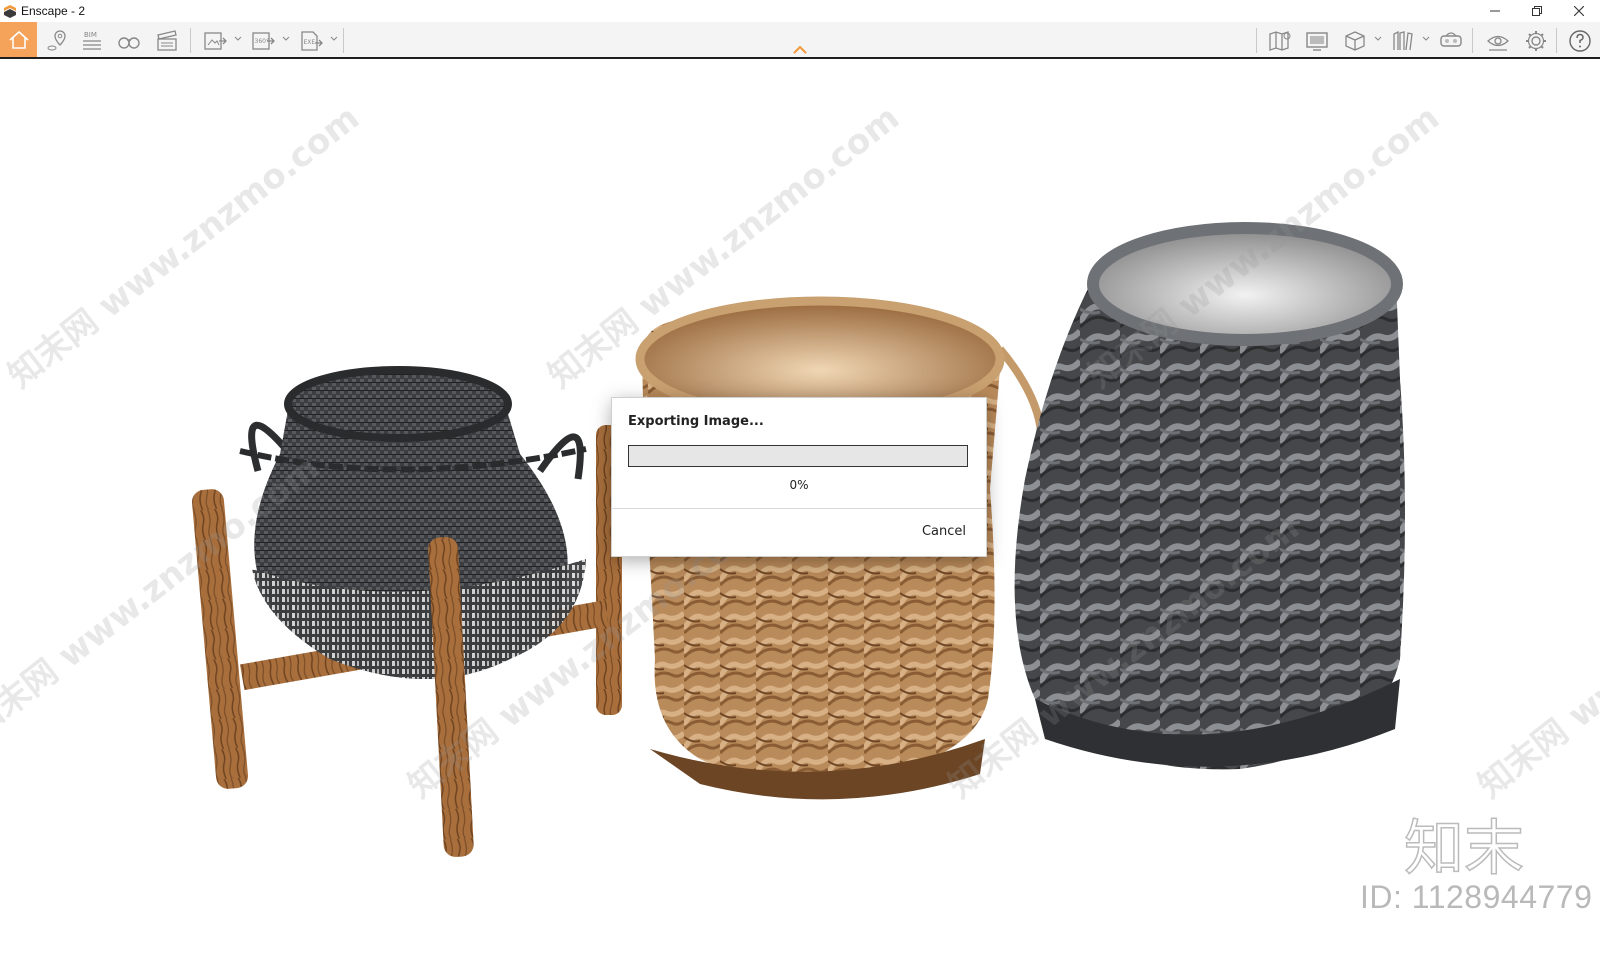 The width and height of the screenshot is (1600, 955). I want to click on exe-export-icon: EXE, so click(311, 40).